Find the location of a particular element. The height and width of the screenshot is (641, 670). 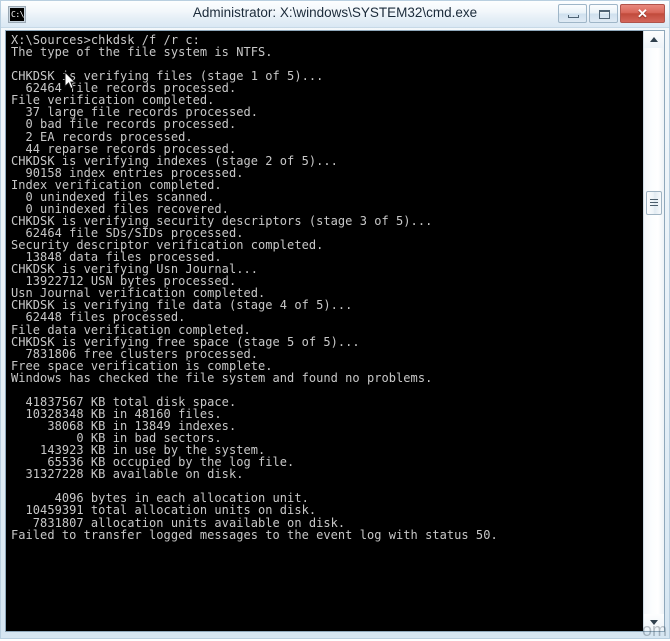

vertical-scrollbar is located at coordinates (653, 331).